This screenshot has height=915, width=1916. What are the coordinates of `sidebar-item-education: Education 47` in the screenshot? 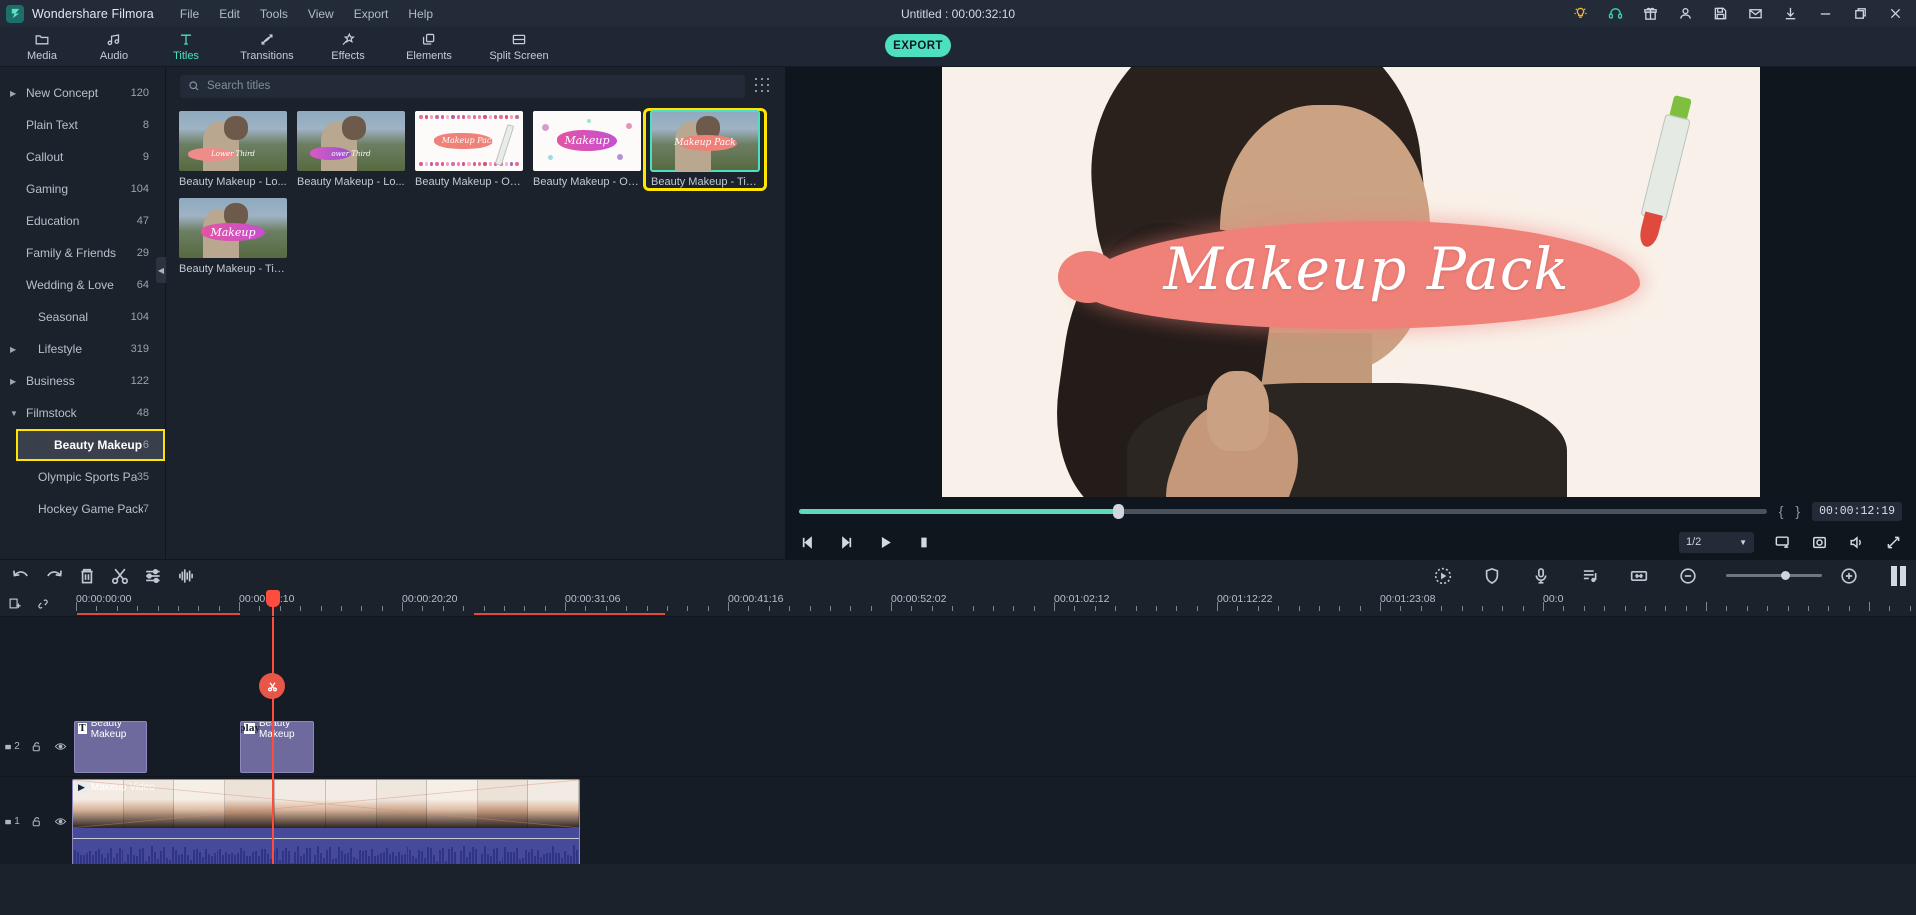 It's located at (82, 221).